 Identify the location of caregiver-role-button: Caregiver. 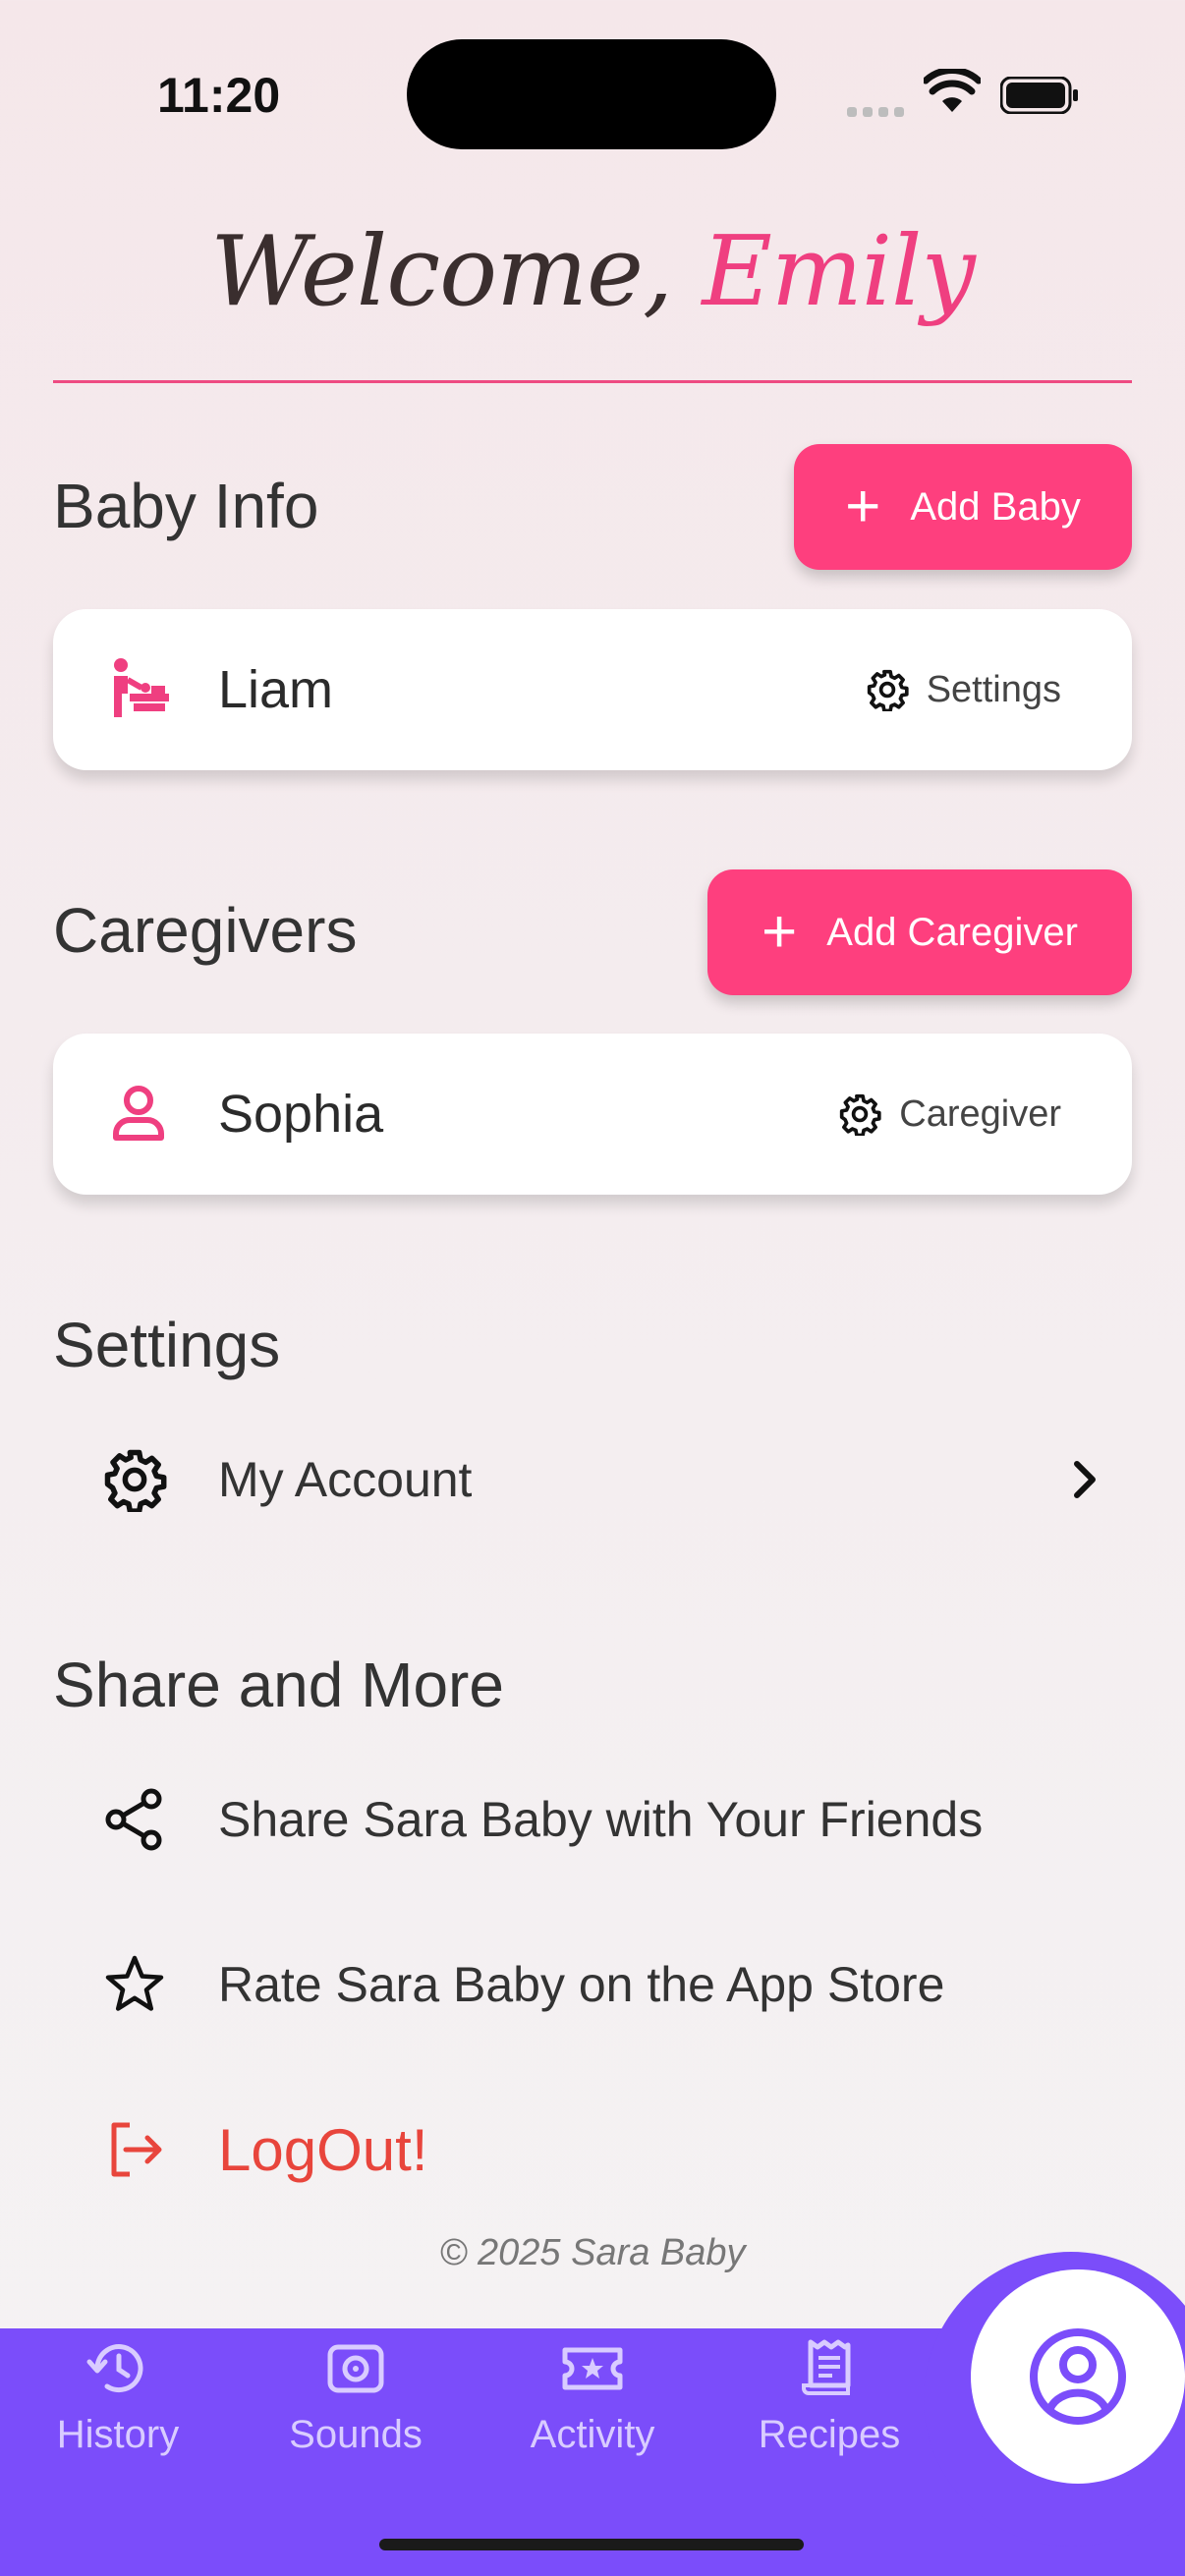
(950, 1114).